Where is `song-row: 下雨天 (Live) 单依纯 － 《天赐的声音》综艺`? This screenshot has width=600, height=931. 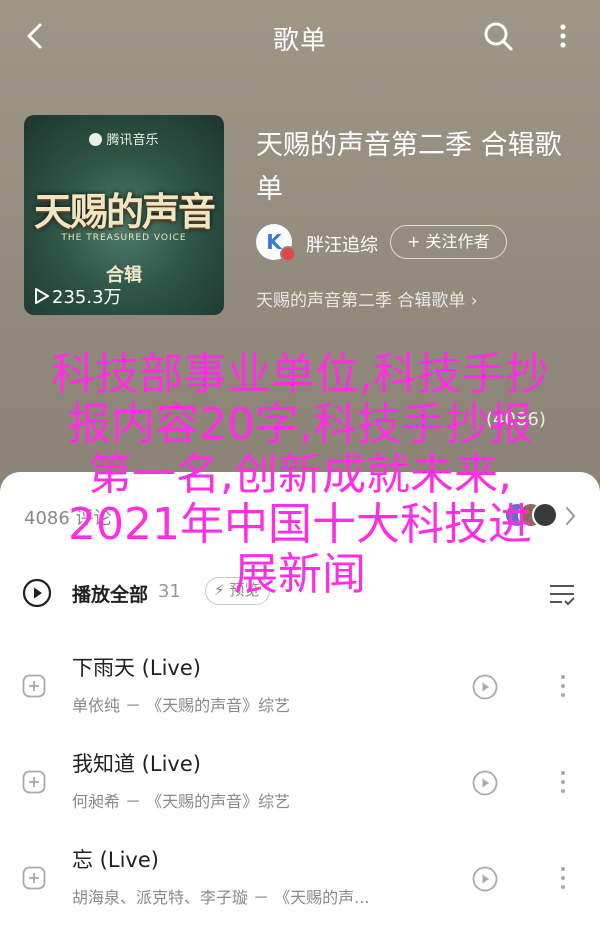 song-row: 下雨天 (Live) 单依纯 － 《天赐的声音》综艺 is located at coordinates (300, 686).